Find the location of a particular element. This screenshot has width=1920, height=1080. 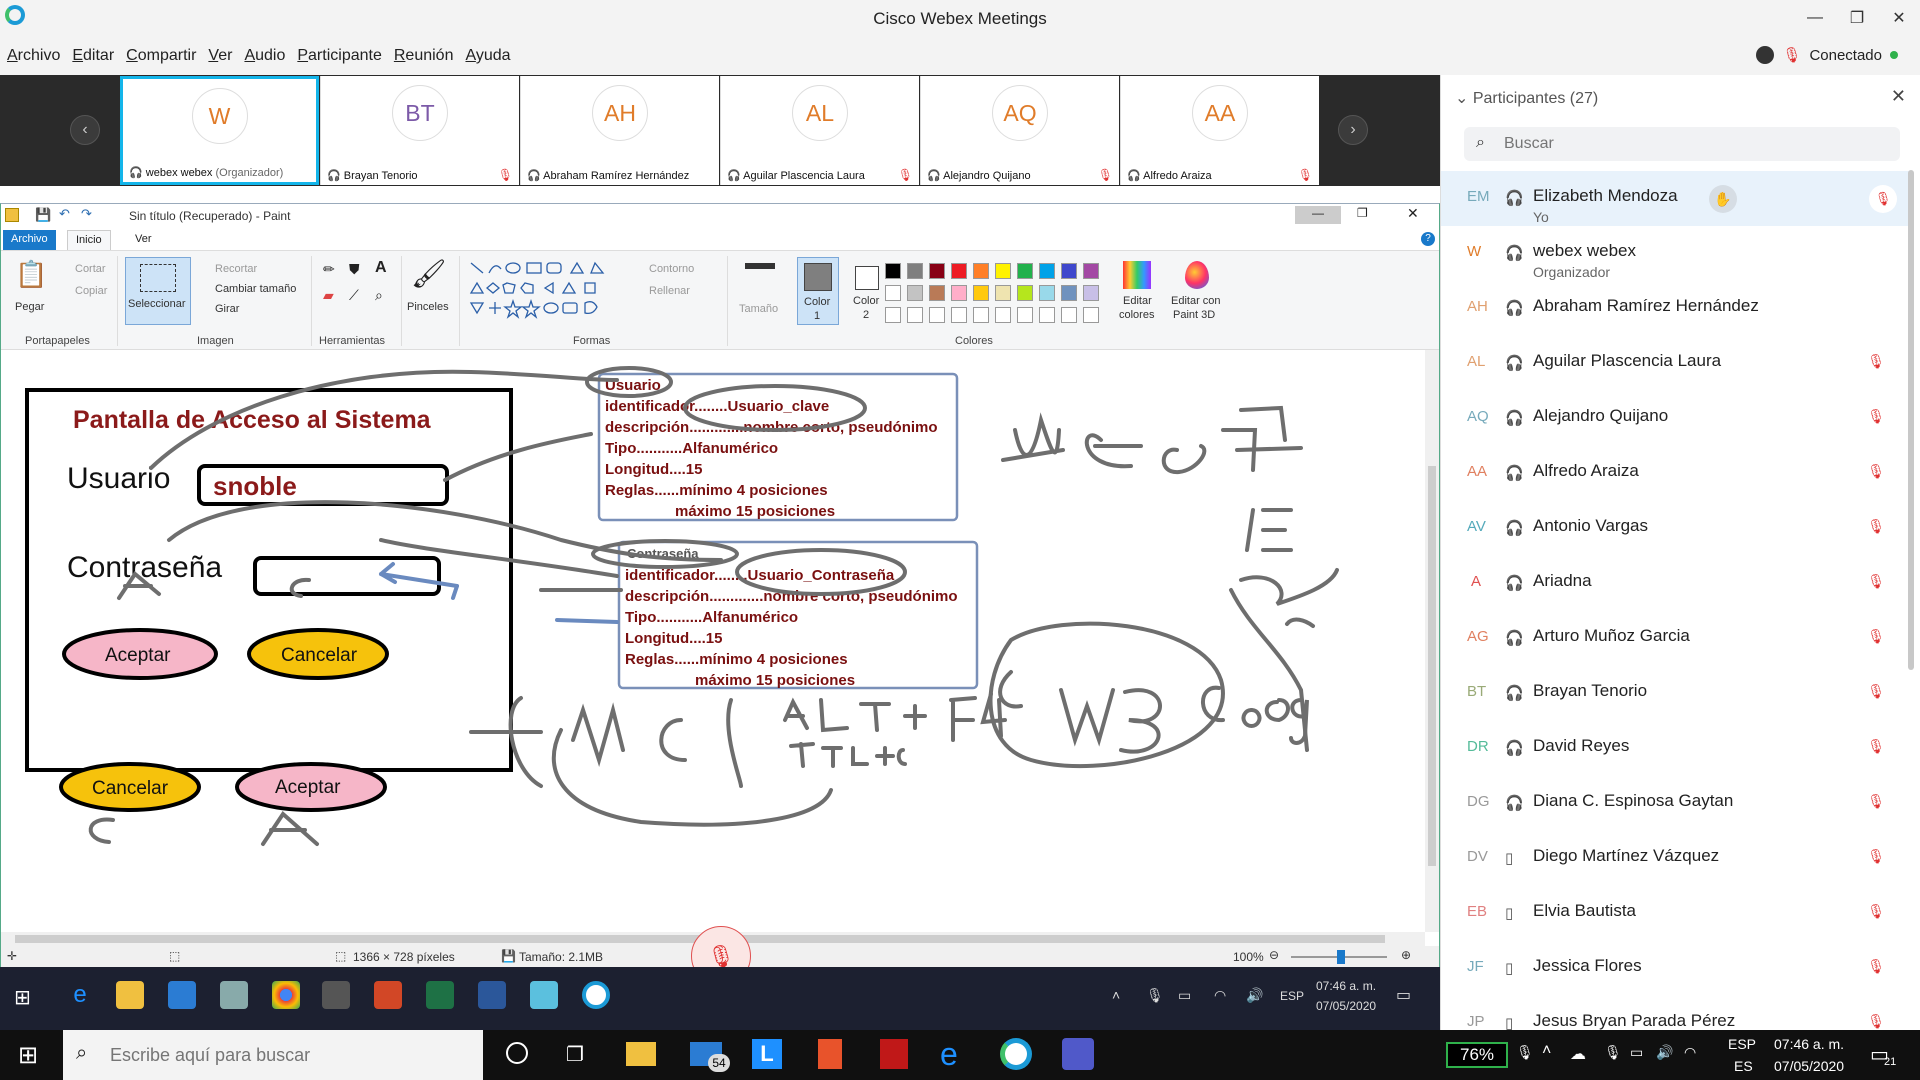

text-icon: A is located at coordinates (381, 268).